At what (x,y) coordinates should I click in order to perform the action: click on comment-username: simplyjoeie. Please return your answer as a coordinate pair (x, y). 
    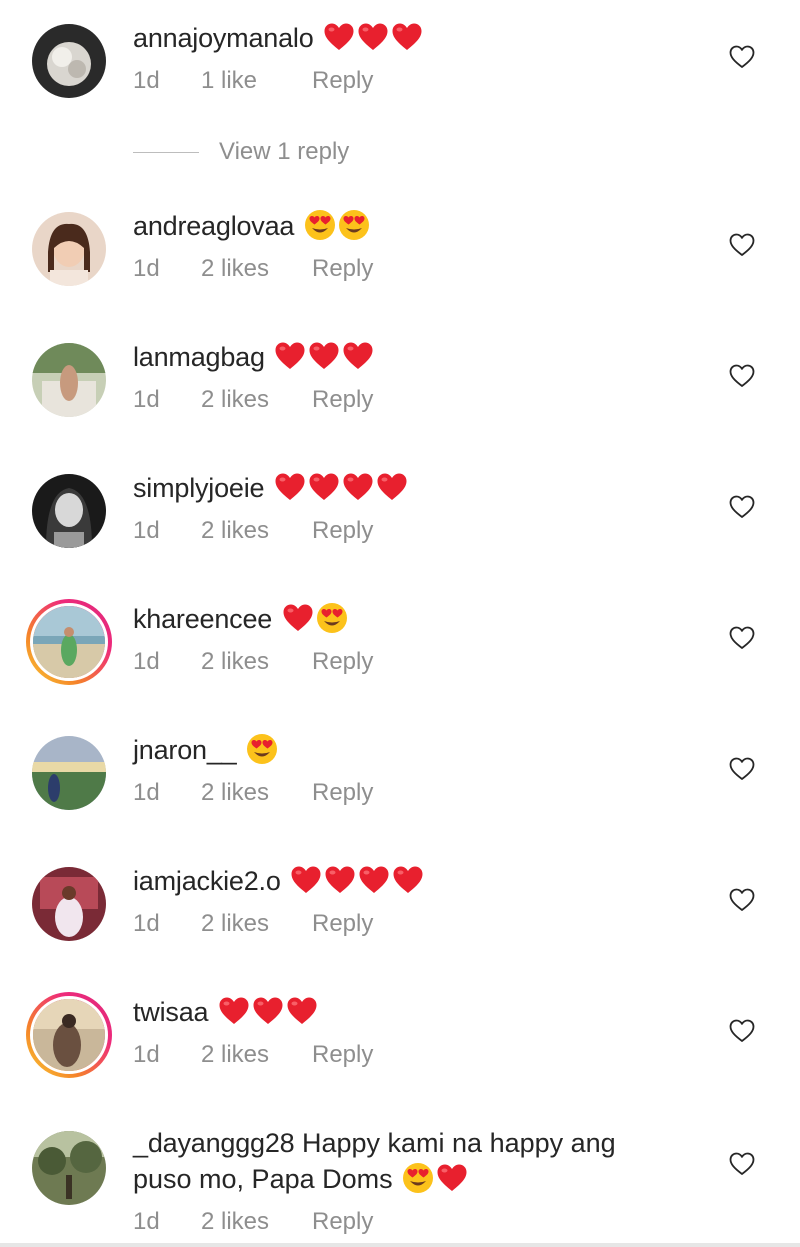
    Looking at the image, I should click on (199, 488).